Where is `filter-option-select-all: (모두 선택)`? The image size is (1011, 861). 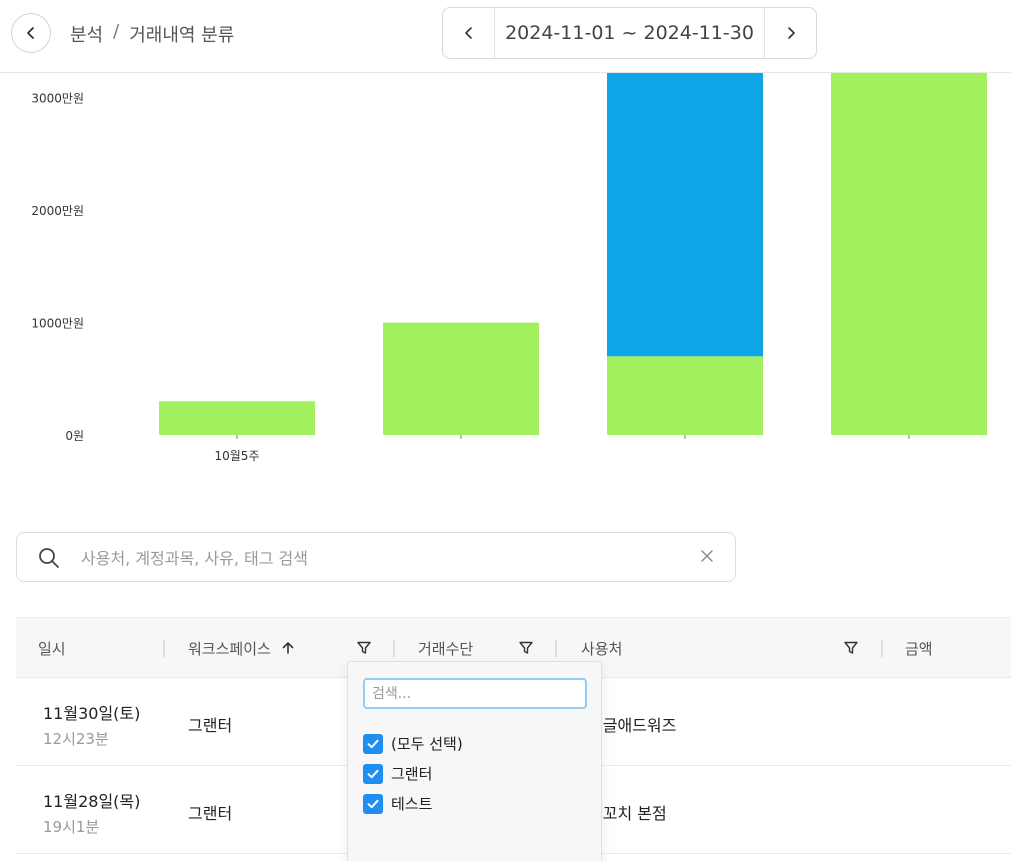 filter-option-select-all: (모두 선택) is located at coordinates (413, 743).